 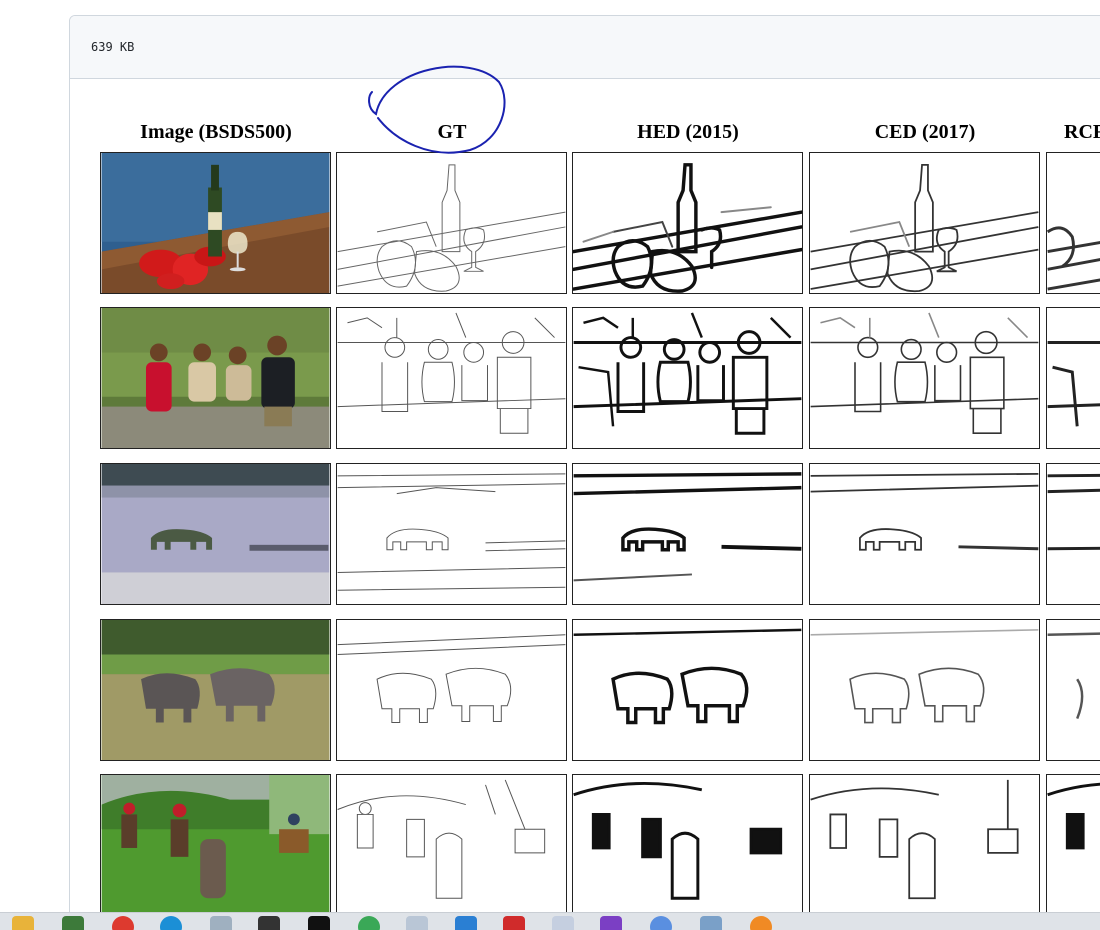 I want to click on row3-hed-edges, so click(x=687, y=534).